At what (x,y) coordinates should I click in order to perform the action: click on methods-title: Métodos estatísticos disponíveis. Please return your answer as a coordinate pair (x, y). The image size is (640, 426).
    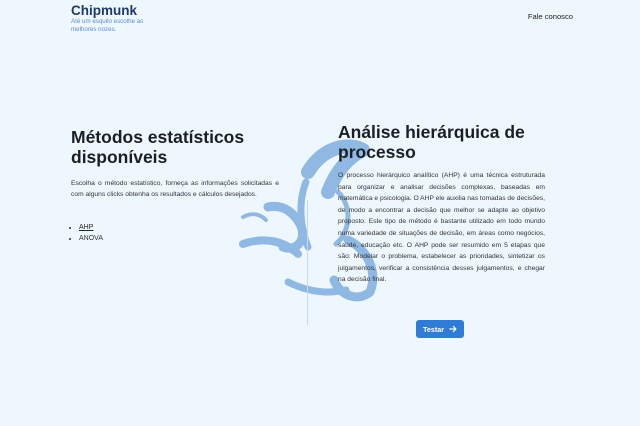
    Looking at the image, I should click on (158, 147).